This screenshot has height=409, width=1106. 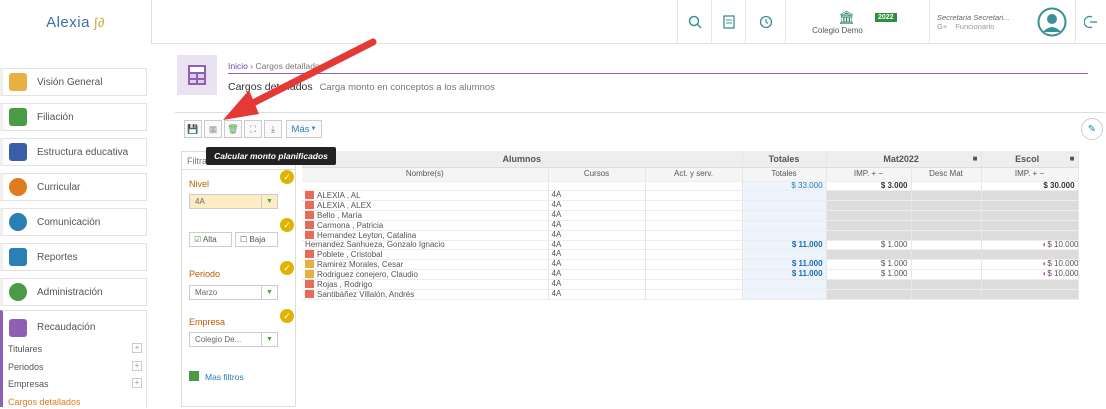 I want to click on sidebar-item-comunicacion: Comunicación, so click(x=73, y=222).